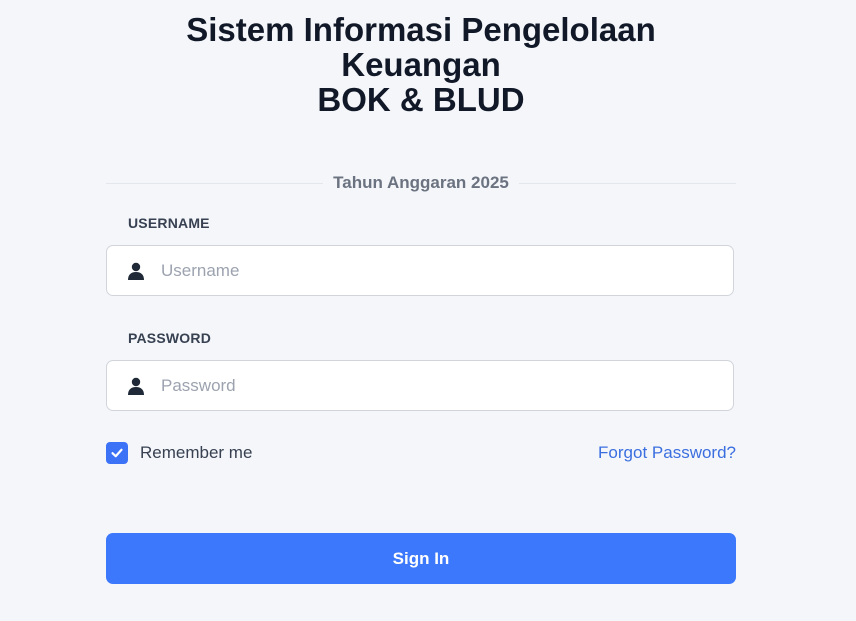 The image size is (856, 621). I want to click on username-label: USERNAME, so click(169, 223).